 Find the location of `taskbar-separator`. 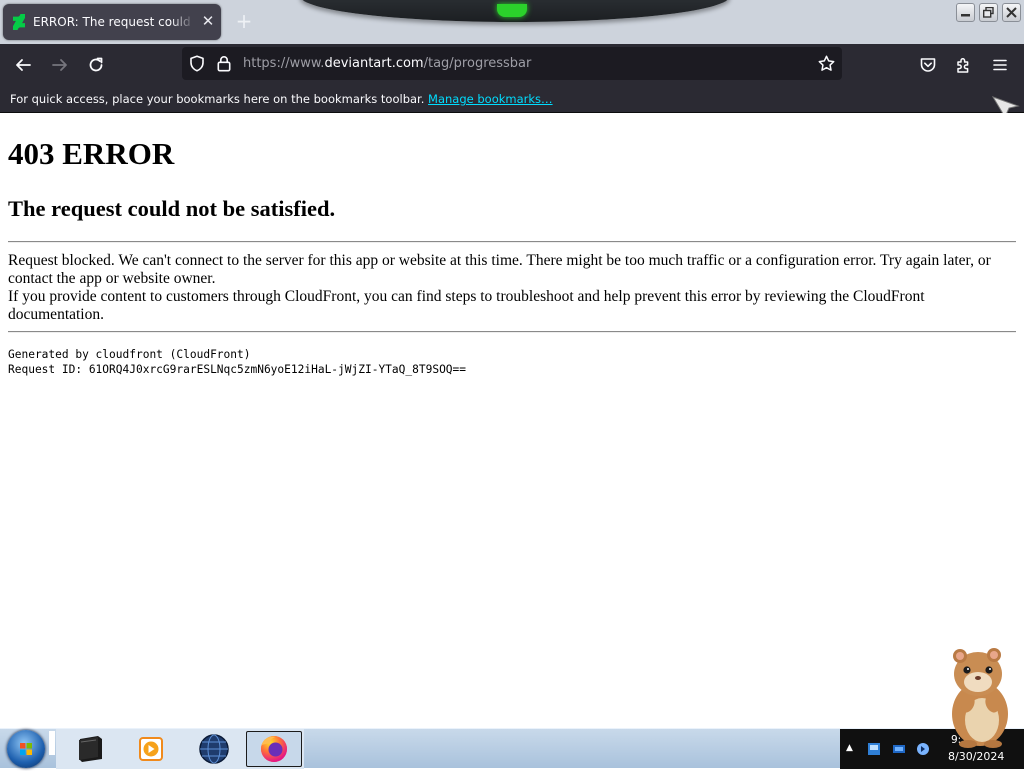

taskbar-separator is located at coordinates (52, 743).